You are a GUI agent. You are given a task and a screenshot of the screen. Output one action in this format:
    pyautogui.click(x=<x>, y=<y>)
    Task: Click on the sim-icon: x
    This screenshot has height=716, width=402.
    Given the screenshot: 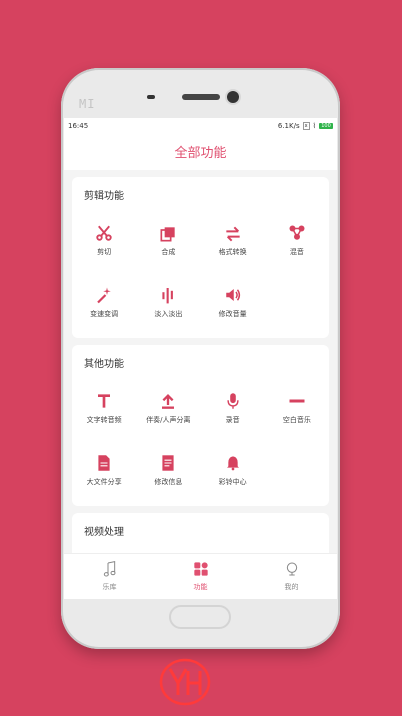 What is the action you would take?
    pyautogui.click(x=306, y=125)
    